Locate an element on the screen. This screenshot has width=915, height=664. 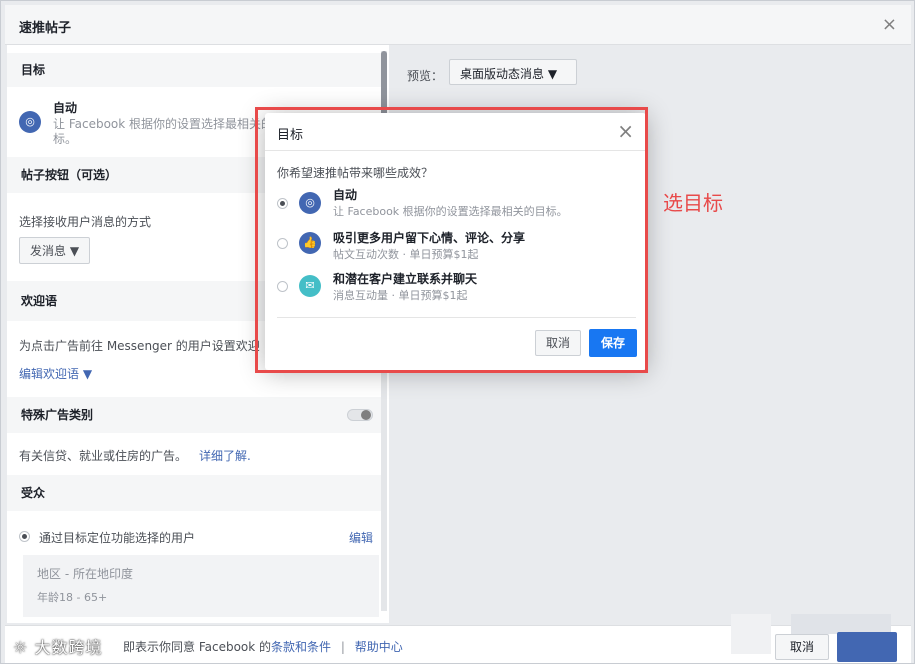
edit-welcome-label: 编辑欢迎语 is located at coordinates (49, 374).